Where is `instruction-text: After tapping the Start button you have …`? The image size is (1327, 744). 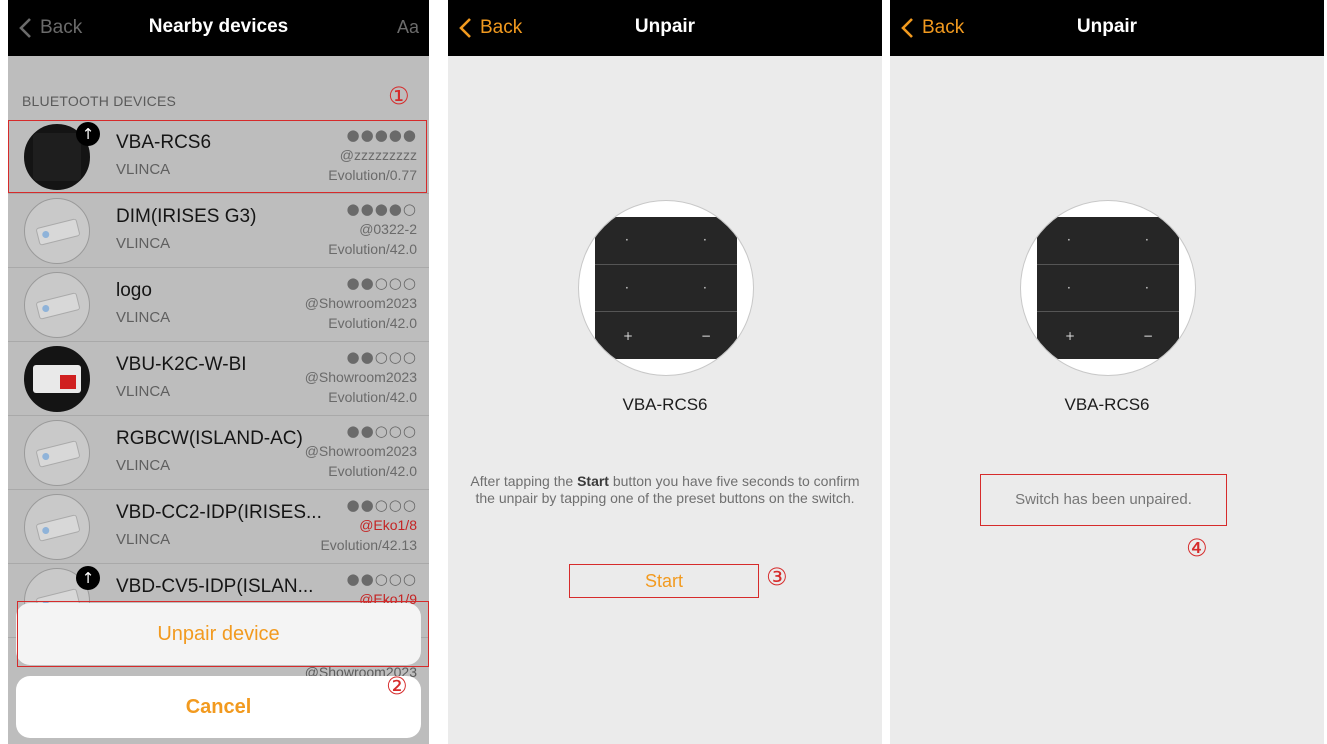 instruction-text: After tapping the Start button you have … is located at coordinates (665, 489).